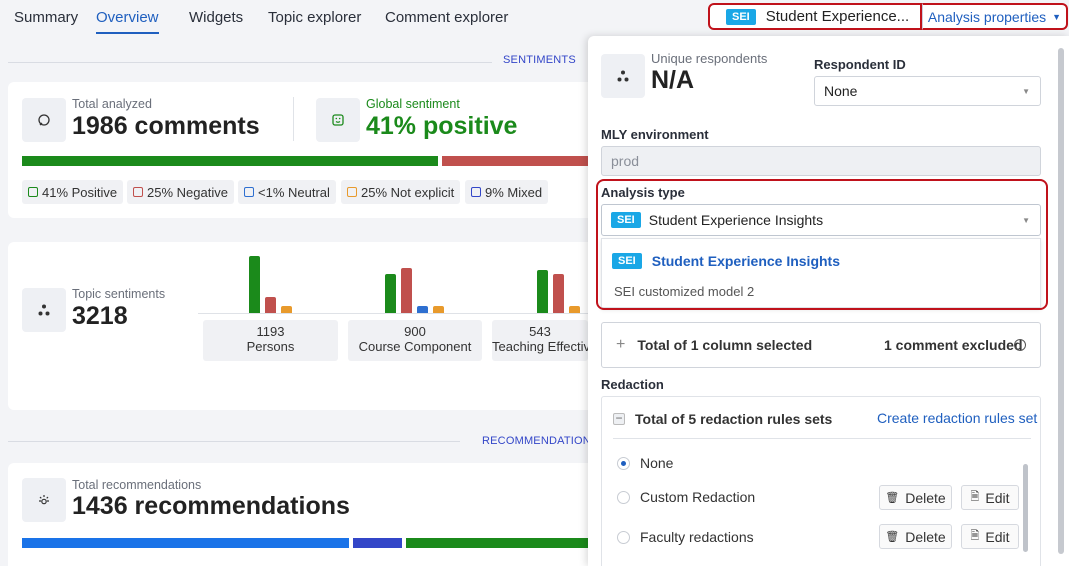  Describe the element at coordinates (46, 20) in the screenshot. I see `tab-summary: Summary` at that location.